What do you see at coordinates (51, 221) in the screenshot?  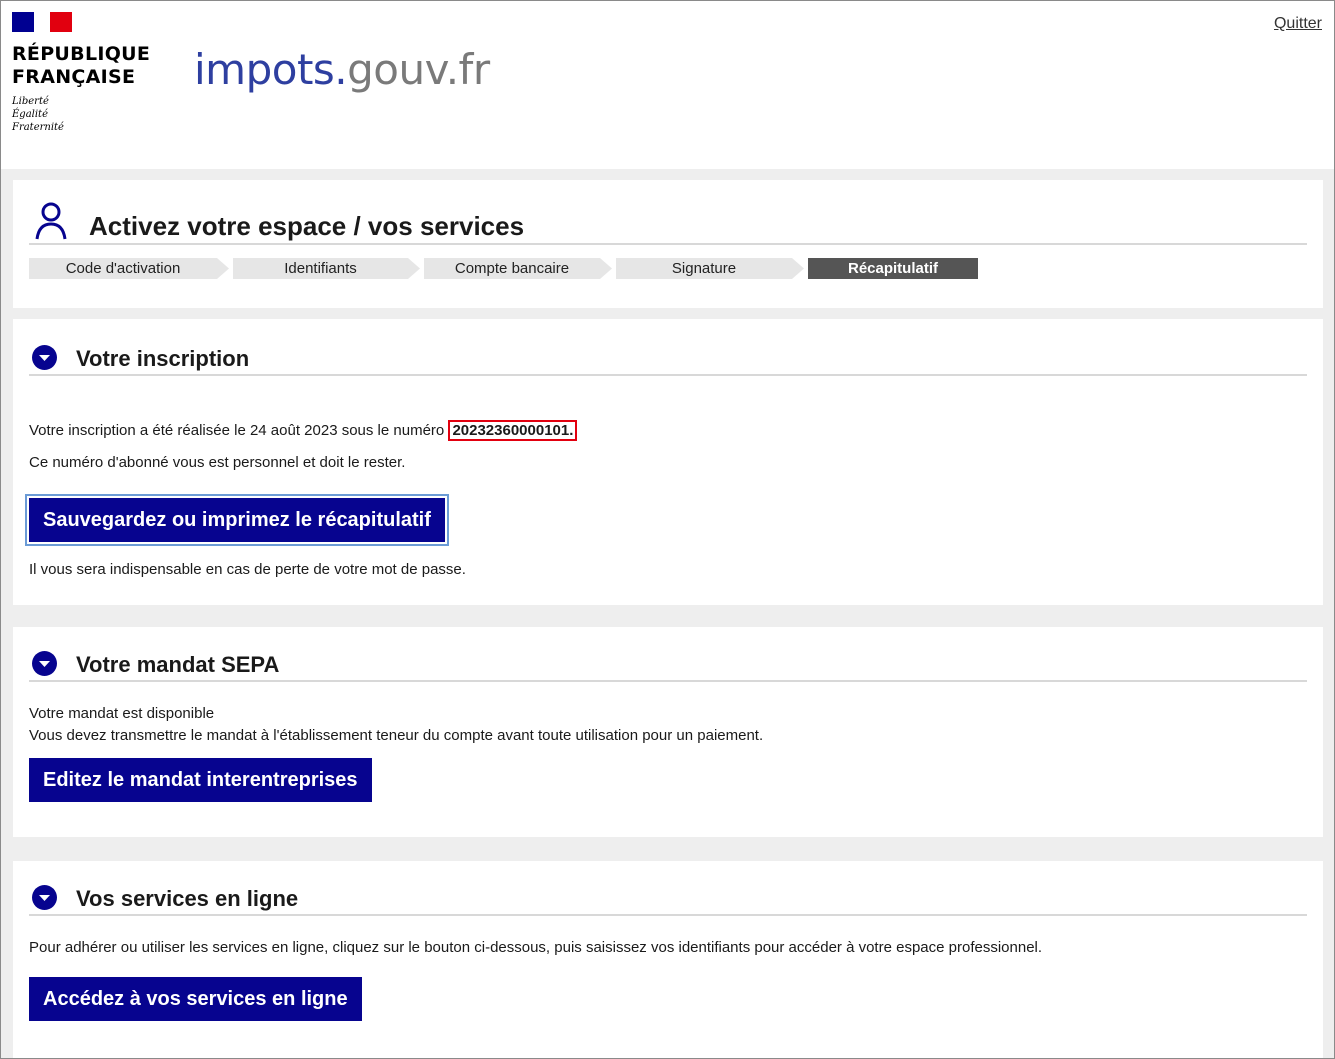 I see `user-icon` at bounding box center [51, 221].